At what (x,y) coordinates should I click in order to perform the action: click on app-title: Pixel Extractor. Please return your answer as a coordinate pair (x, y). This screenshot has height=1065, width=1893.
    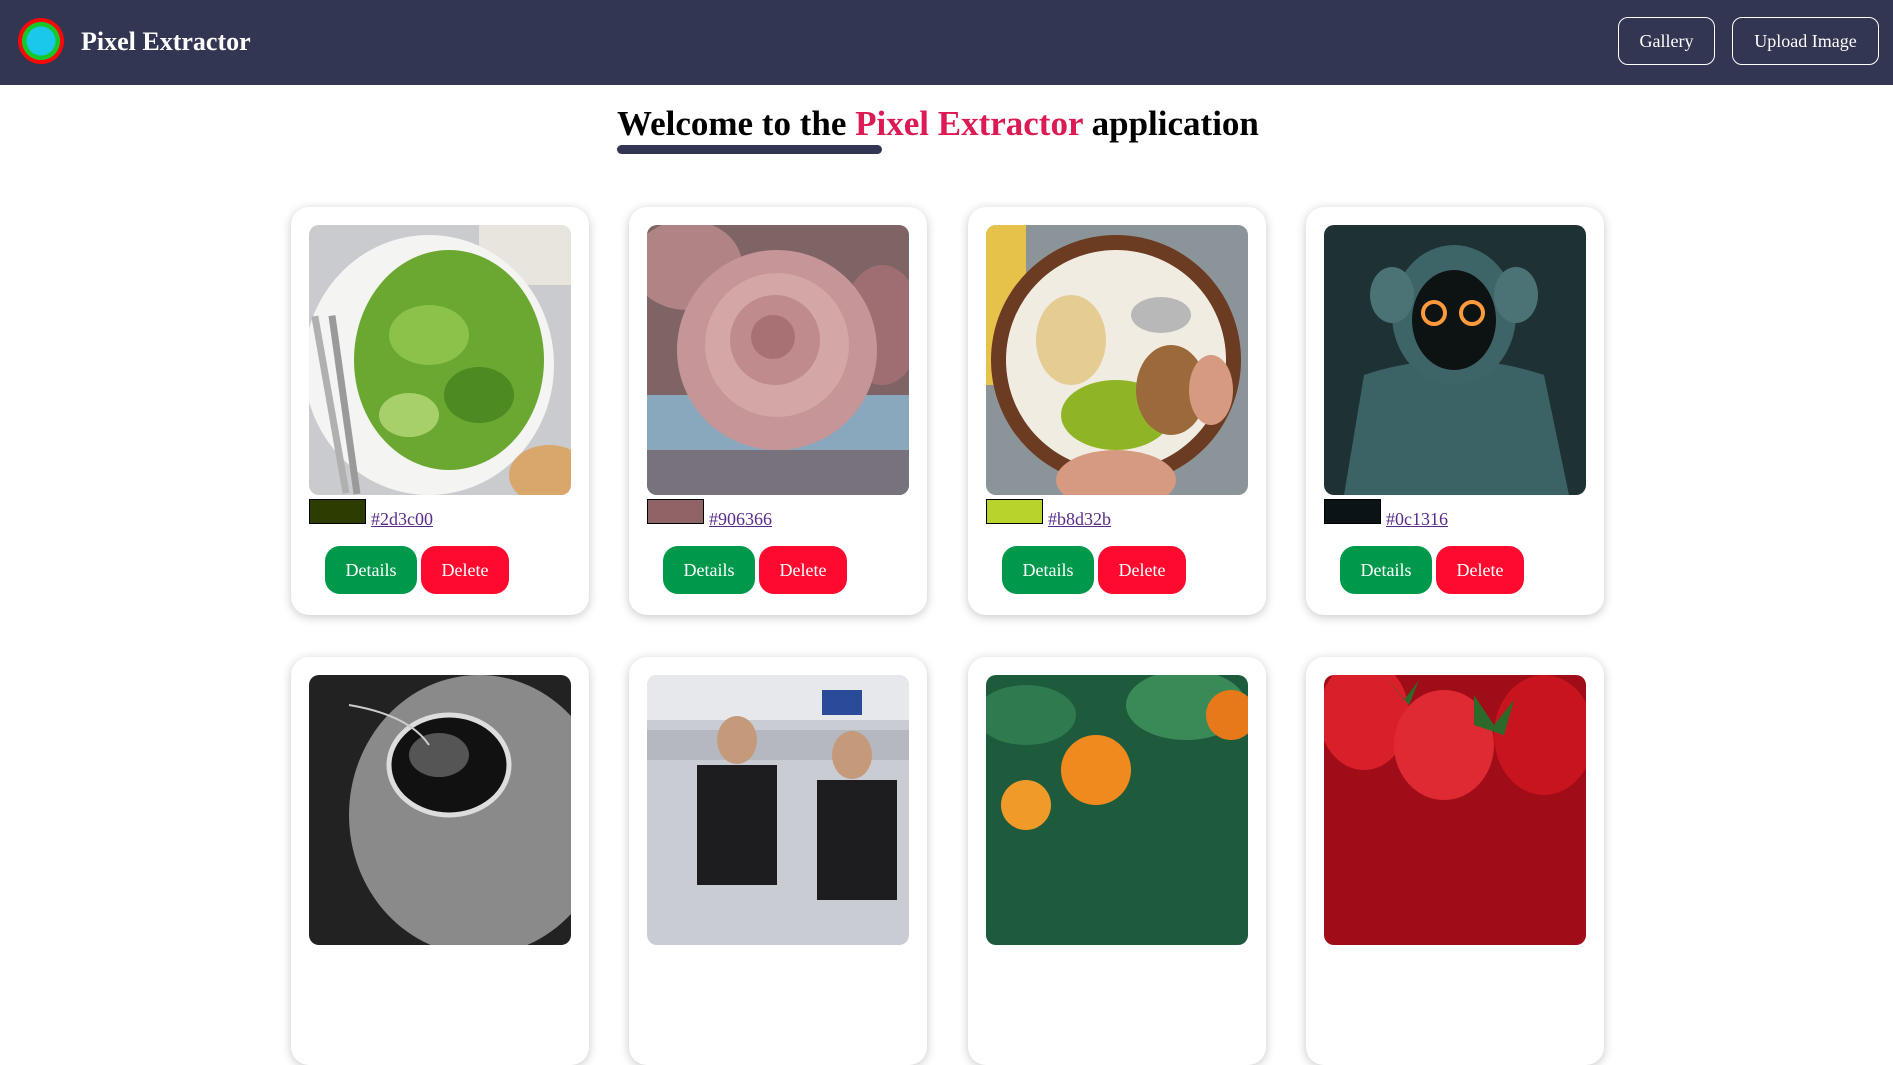
    Looking at the image, I should click on (166, 41).